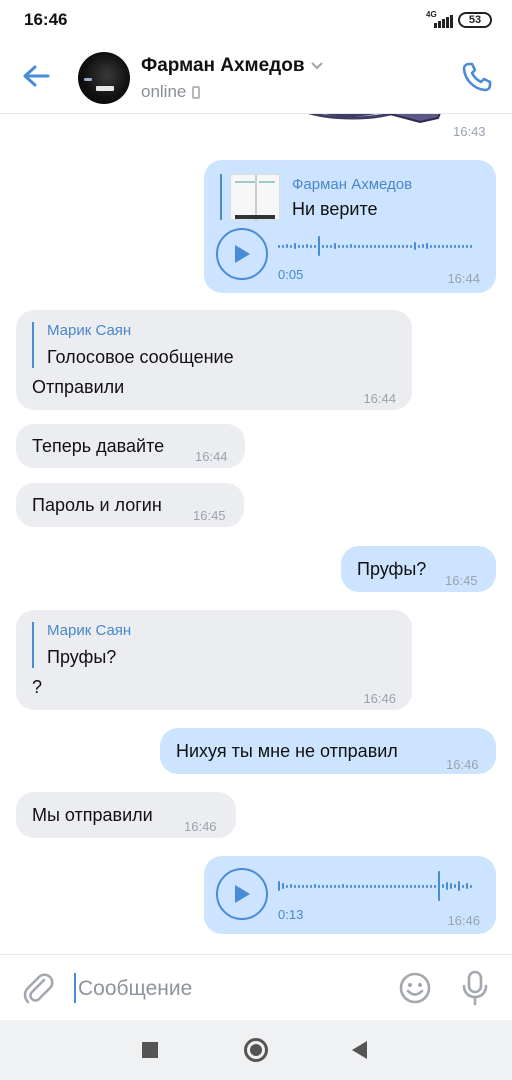  I want to click on arrow-left-icon, so click(36, 76).